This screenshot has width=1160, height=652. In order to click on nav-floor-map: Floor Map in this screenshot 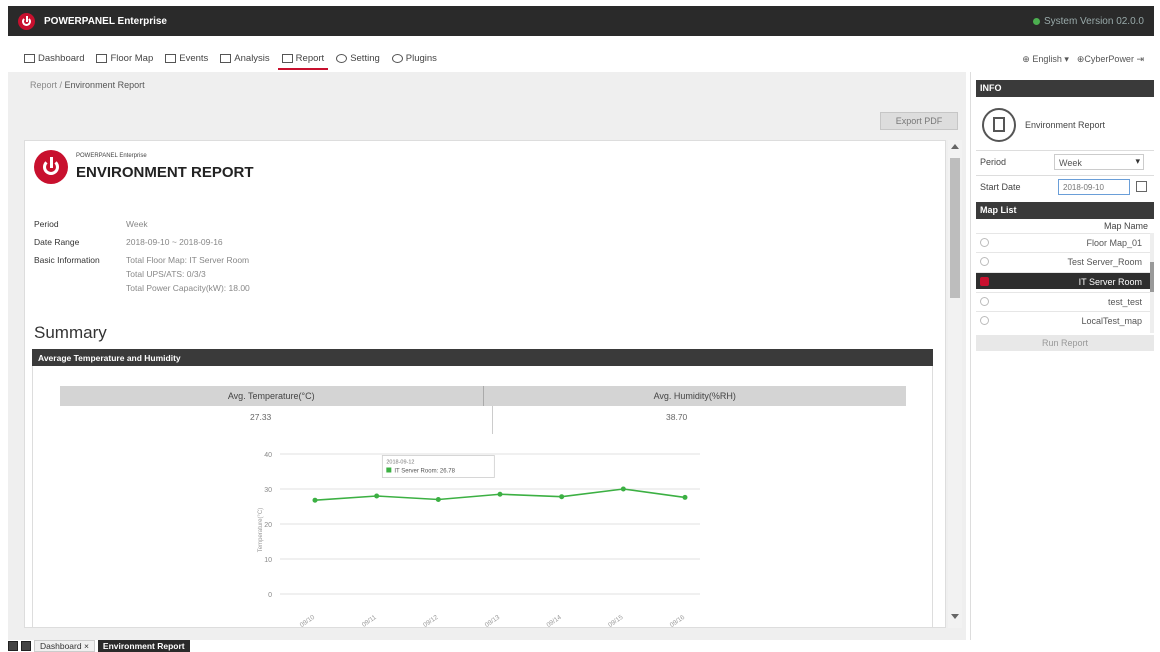, I will do `click(124, 59)`.